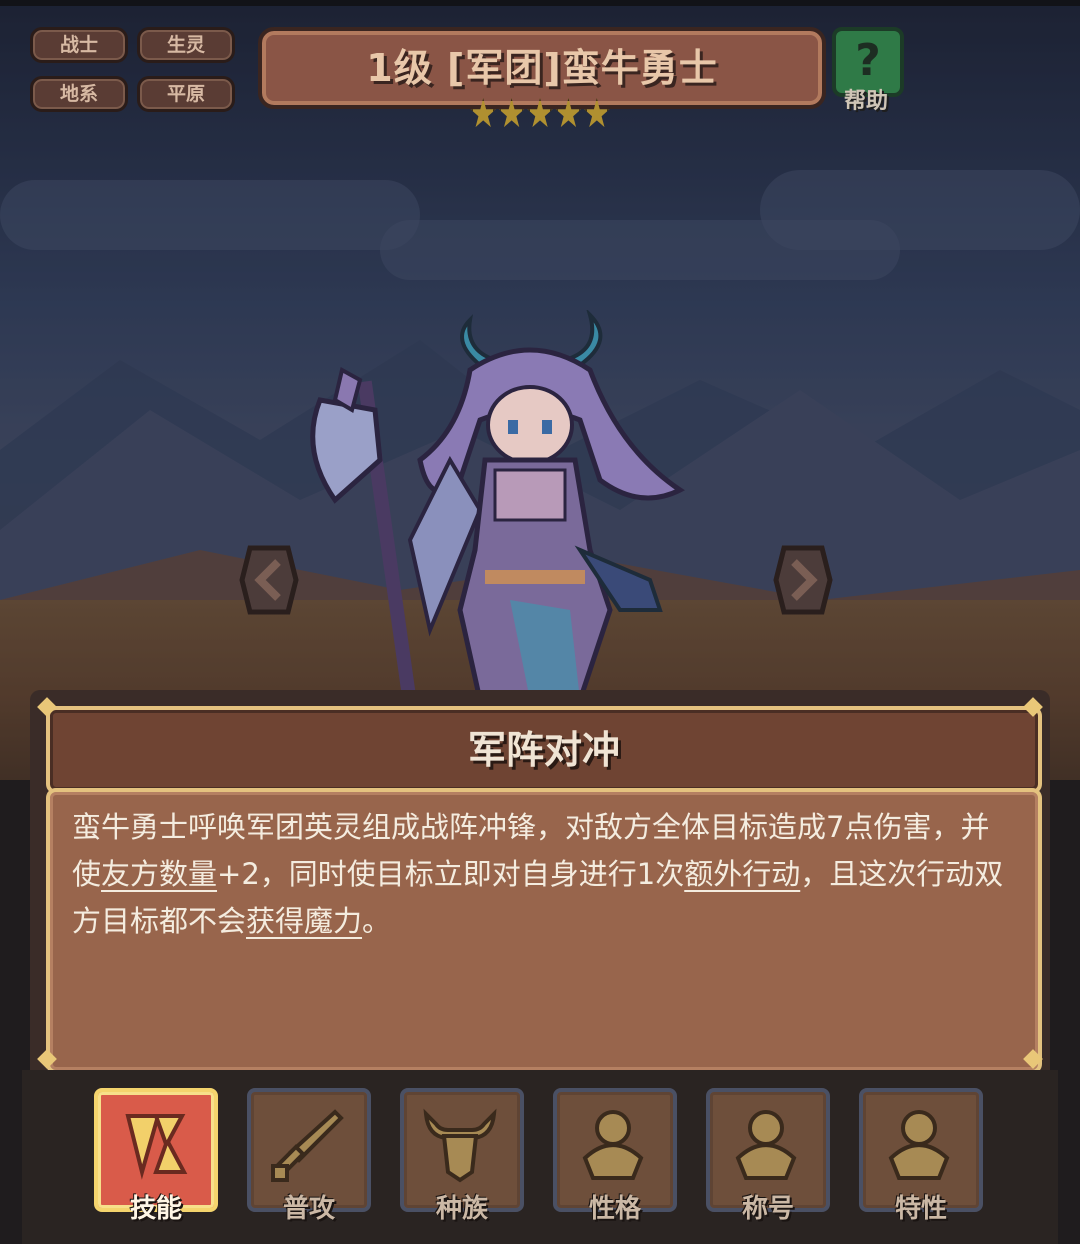 The image size is (1080, 1244). Describe the element at coordinates (767, 1209) in the screenshot. I see `tab-label: 称号` at that location.